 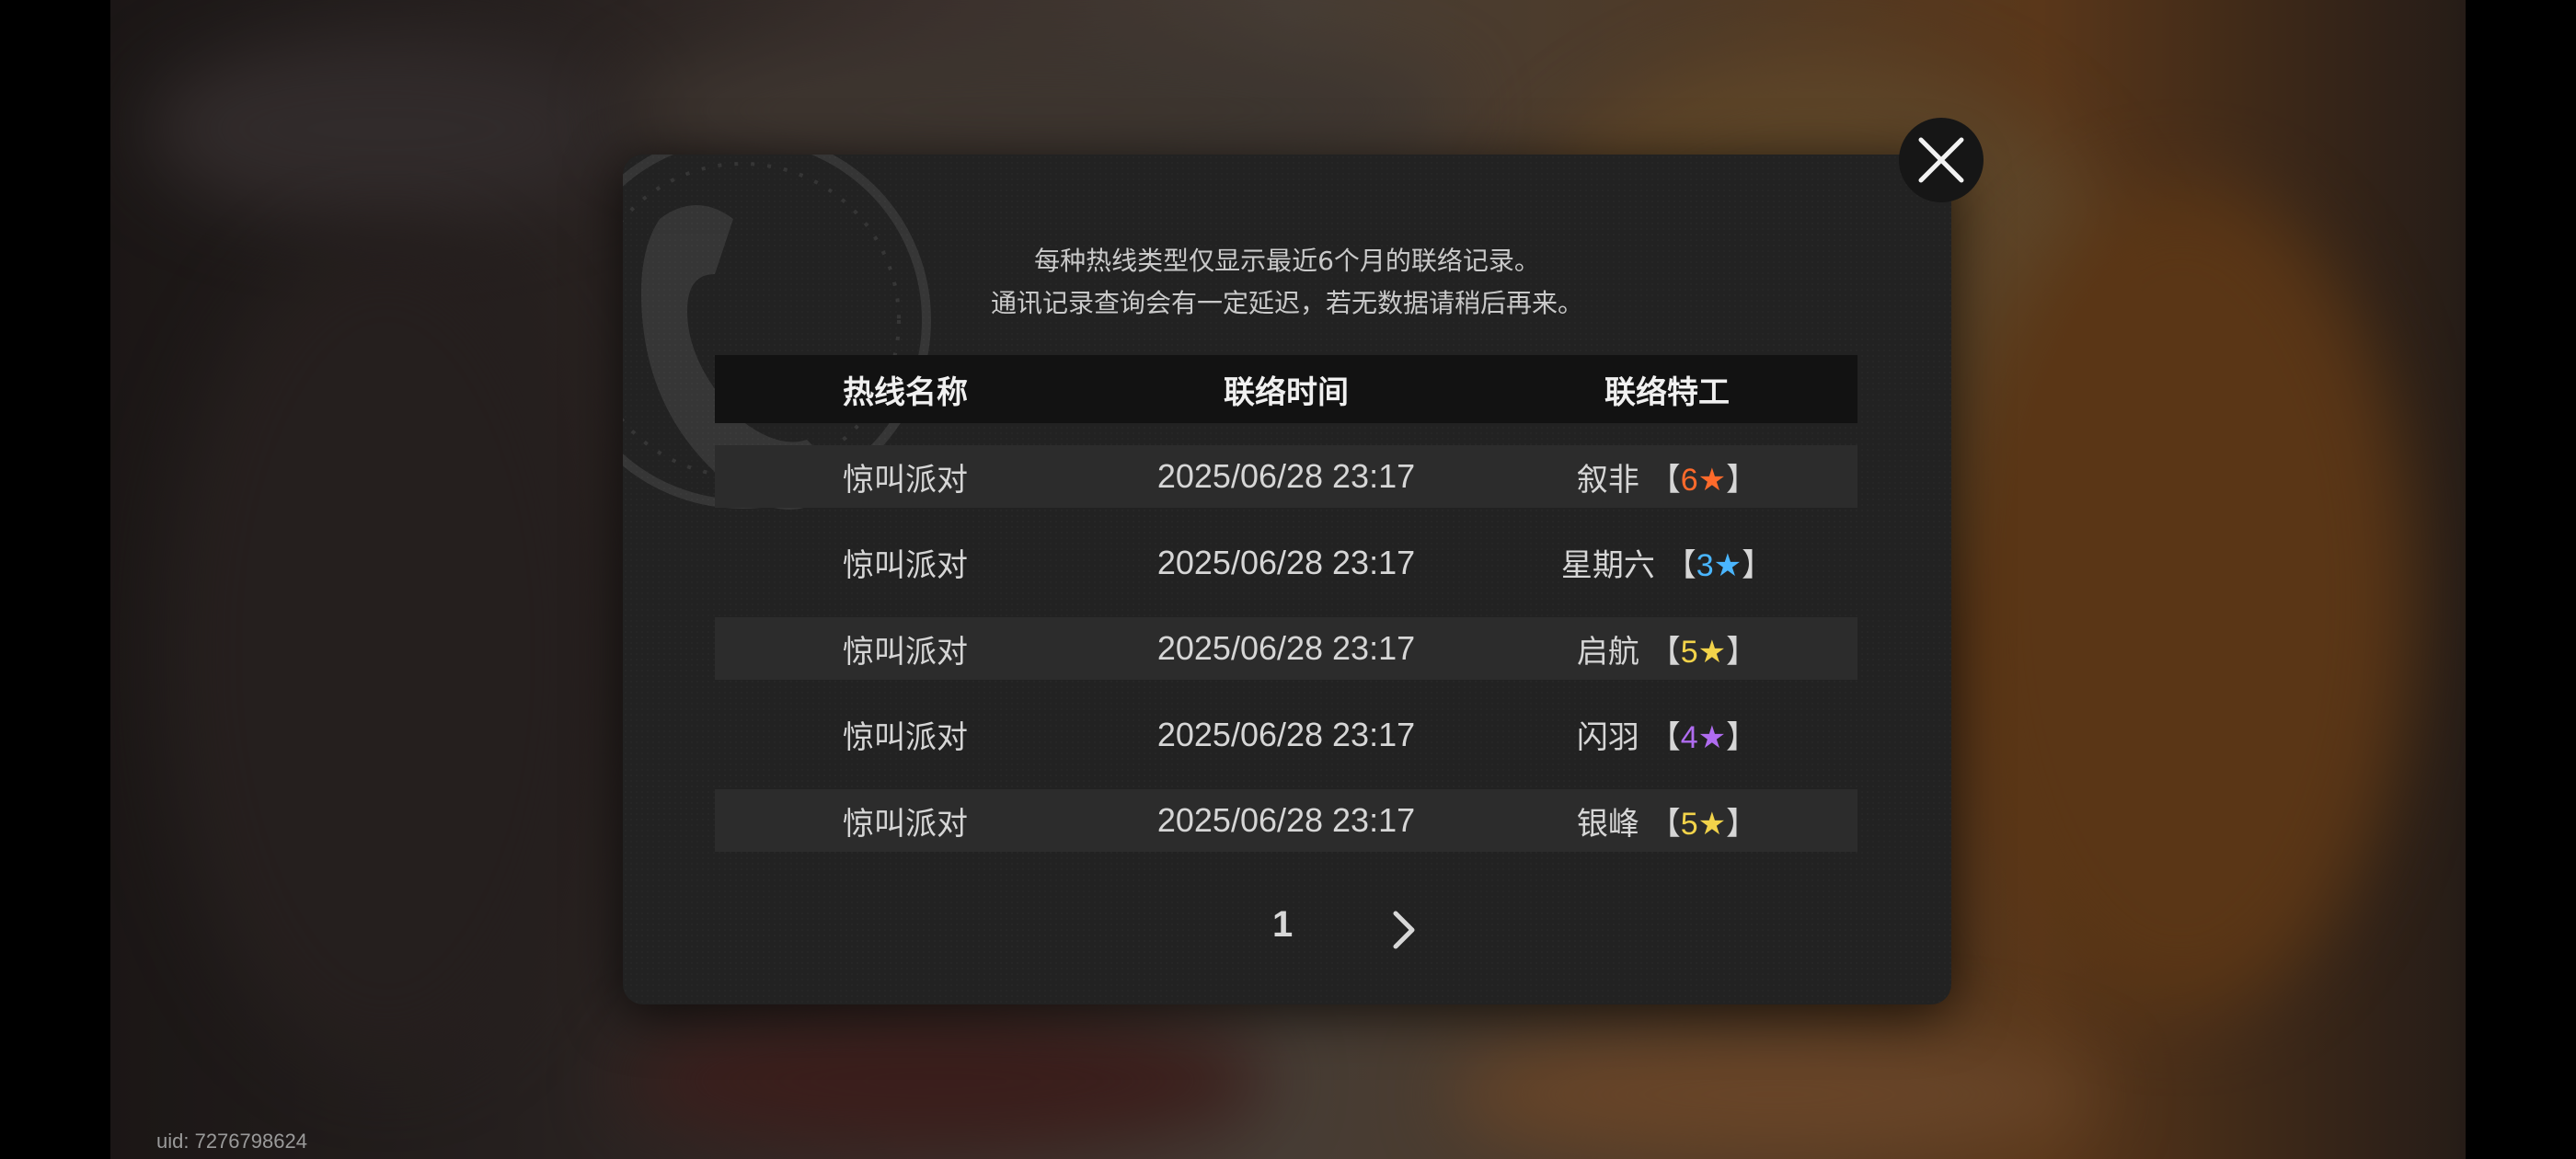 What do you see at coordinates (1607, 824) in the screenshot?
I see `agent-name: 银峰` at bounding box center [1607, 824].